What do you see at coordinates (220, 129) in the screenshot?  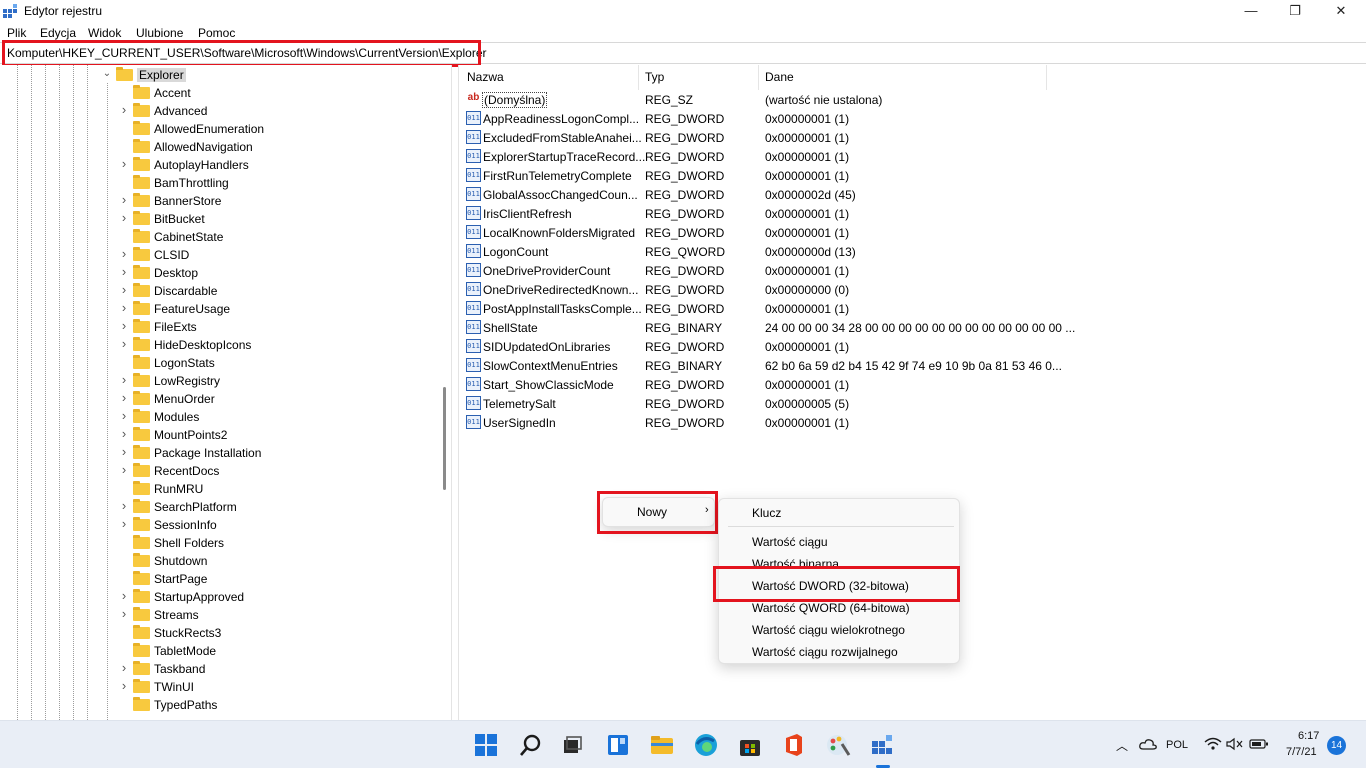 I see `tree-item: AllowedEnumeration` at bounding box center [220, 129].